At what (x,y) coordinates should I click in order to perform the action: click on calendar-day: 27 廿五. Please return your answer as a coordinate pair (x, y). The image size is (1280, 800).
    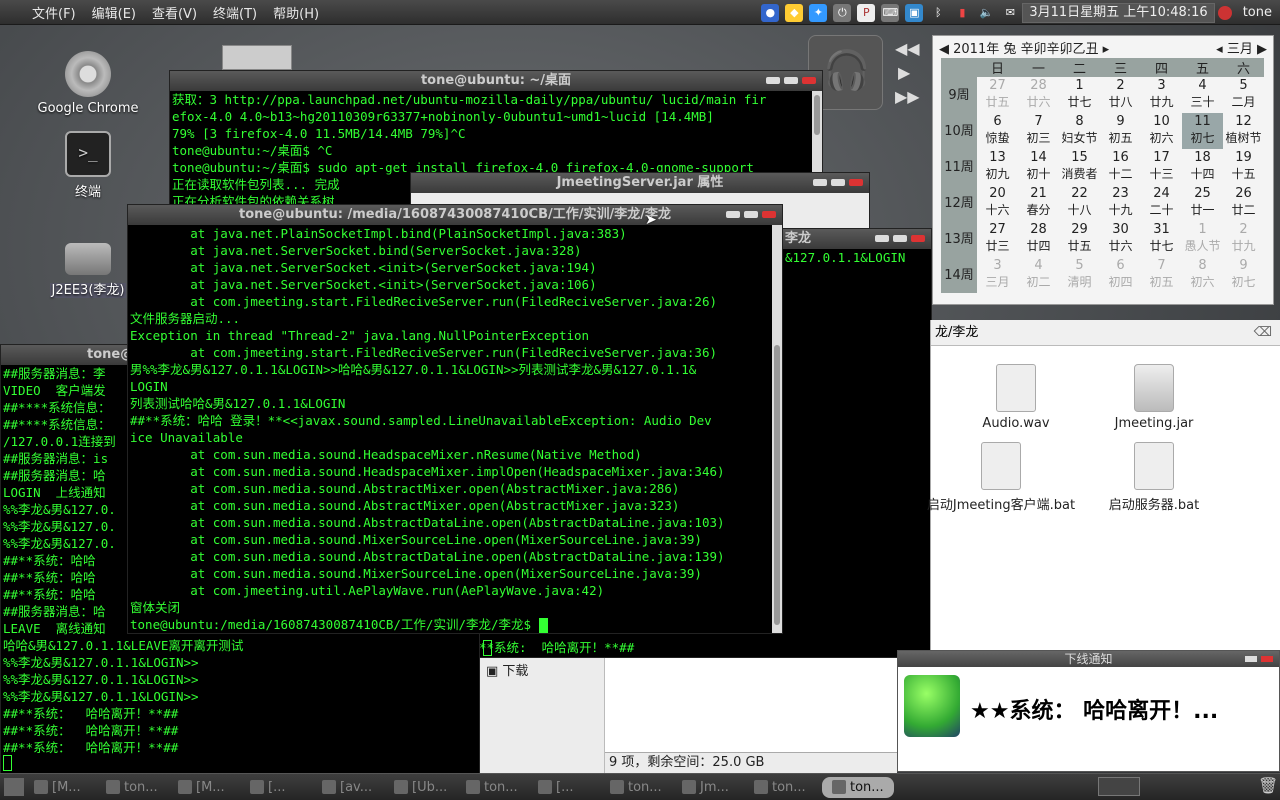
    Looking at the image, I should click on (997, 95).